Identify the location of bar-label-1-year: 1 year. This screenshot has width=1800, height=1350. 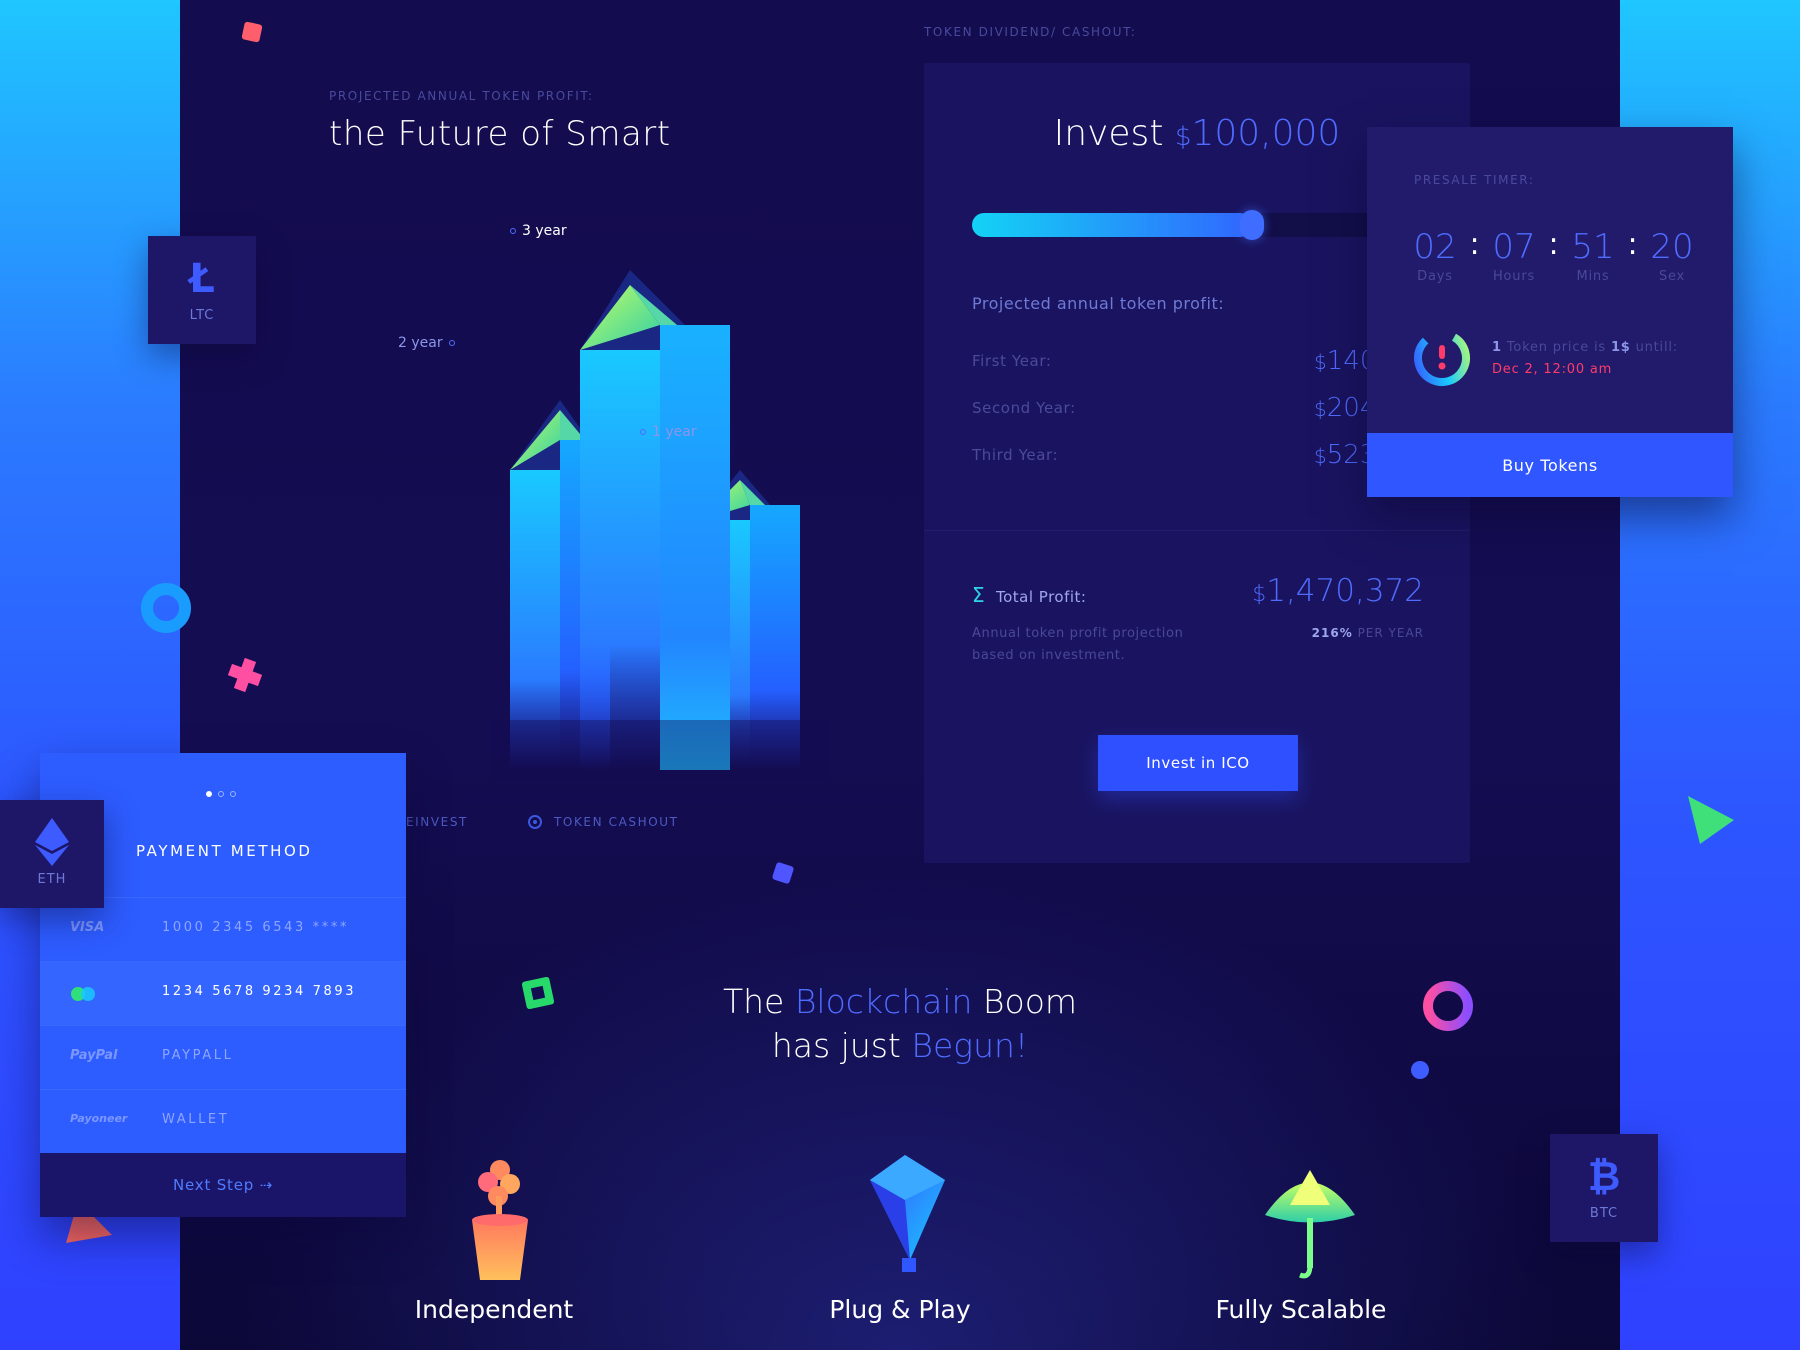
(668, 432).